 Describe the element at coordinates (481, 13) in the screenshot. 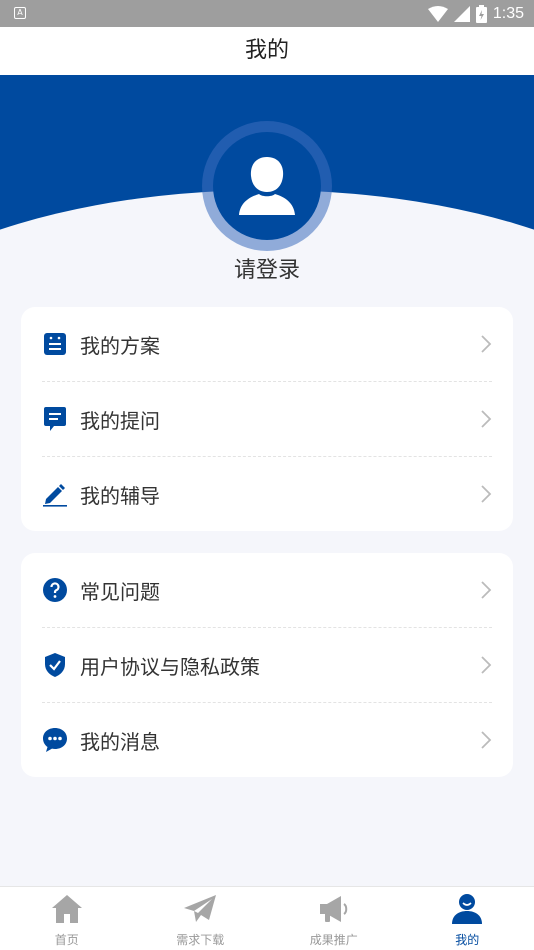

I see `battery-icon` at that location.